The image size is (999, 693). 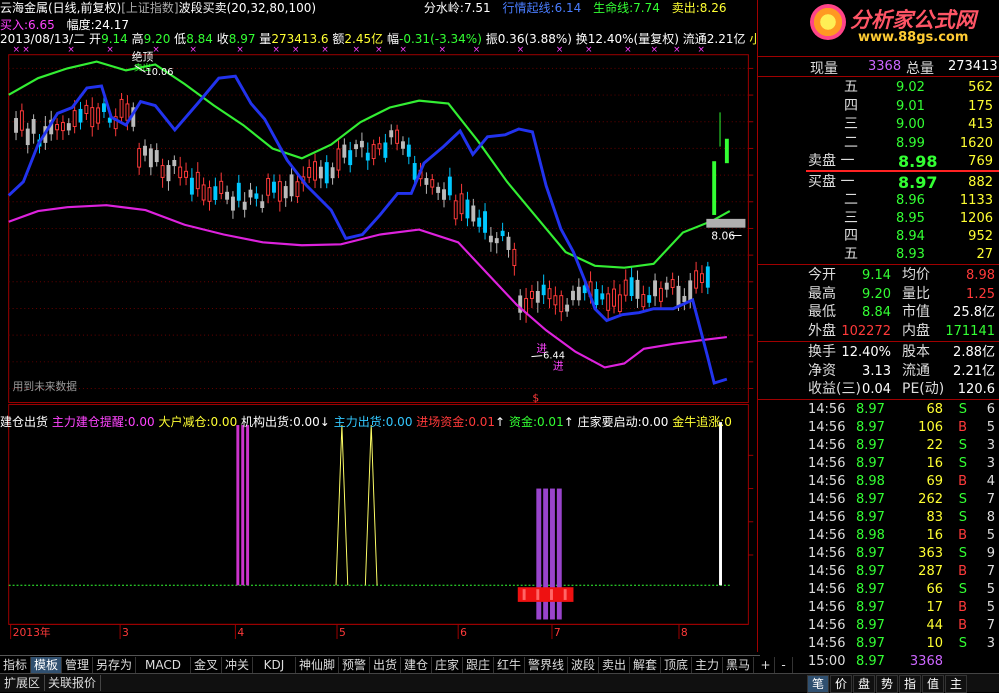 What do you see at coordinates (934, 463) in the screenshot?
I see `tick-v: 16` at bounding box center [934, 463].